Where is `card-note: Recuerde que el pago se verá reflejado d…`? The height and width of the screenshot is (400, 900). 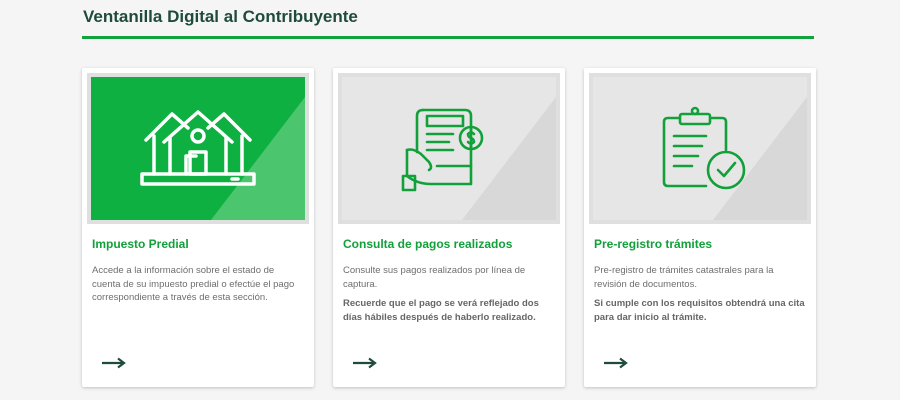 card-note: Recuerde que el pago se verá reflejado d… is located at coordinates (441, 310).